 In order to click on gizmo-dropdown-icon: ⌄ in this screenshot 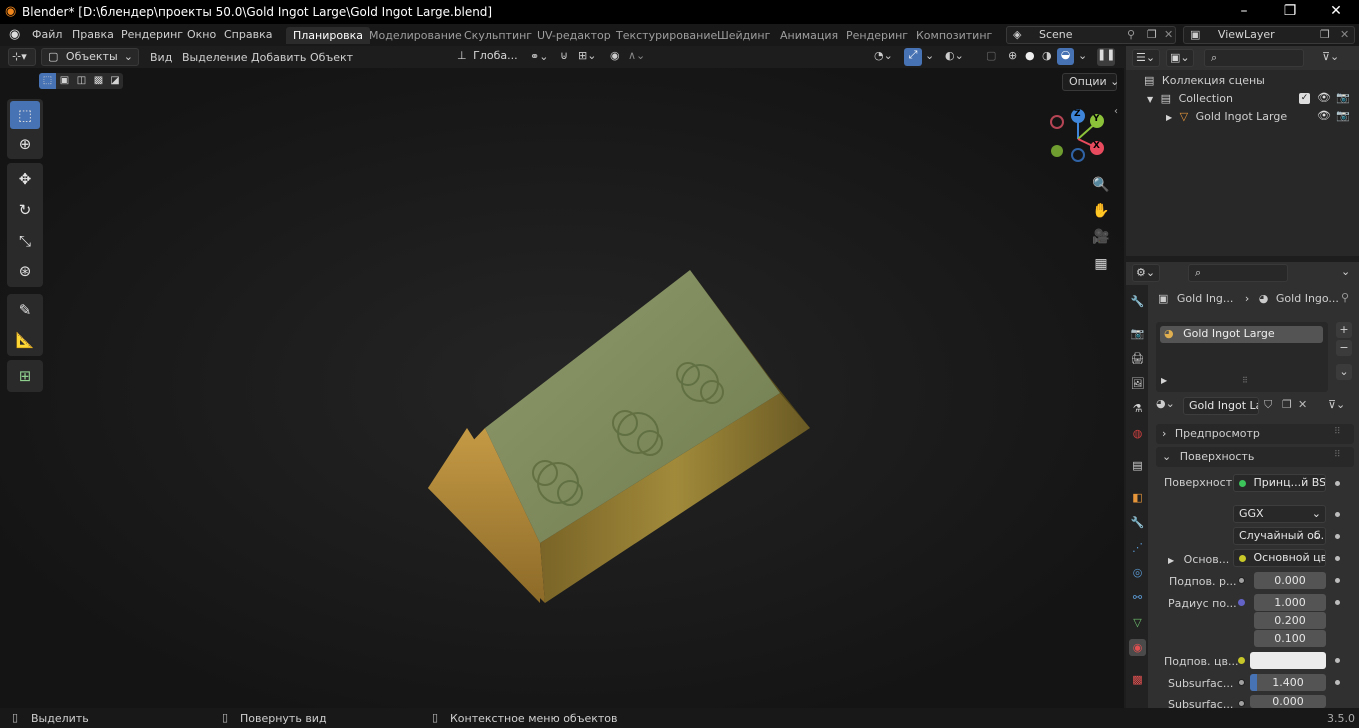, I will do `click(929, 55)`.